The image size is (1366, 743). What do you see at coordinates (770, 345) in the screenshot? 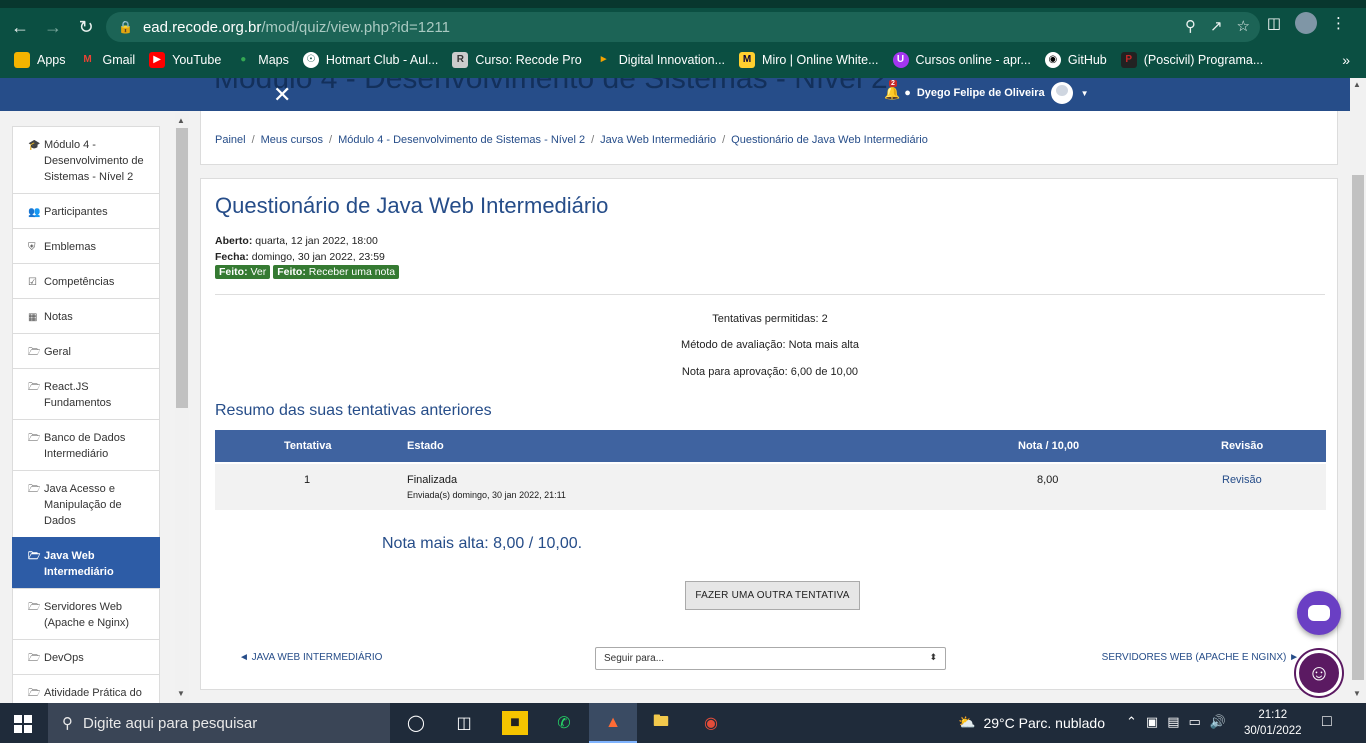
I see `grading-method: Método de avaliação: Nota mais alta` at bounding box center [770, 345].